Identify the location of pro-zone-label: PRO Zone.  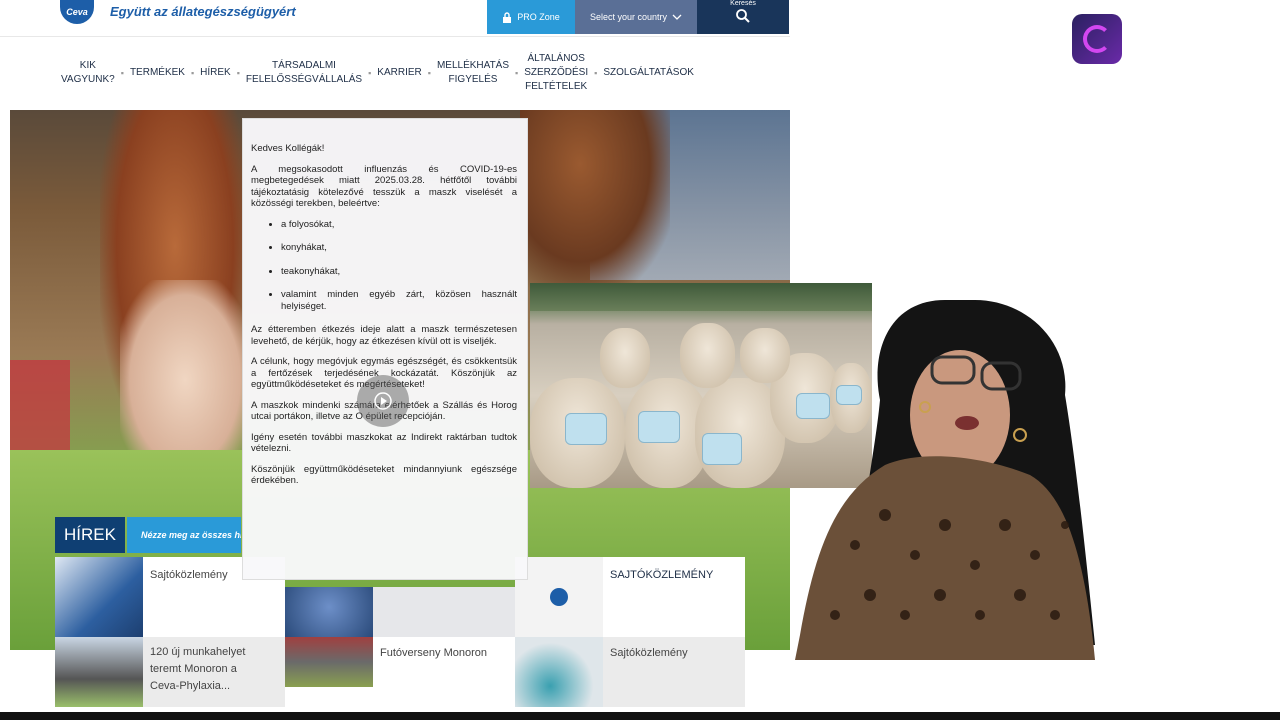
(538, 17).